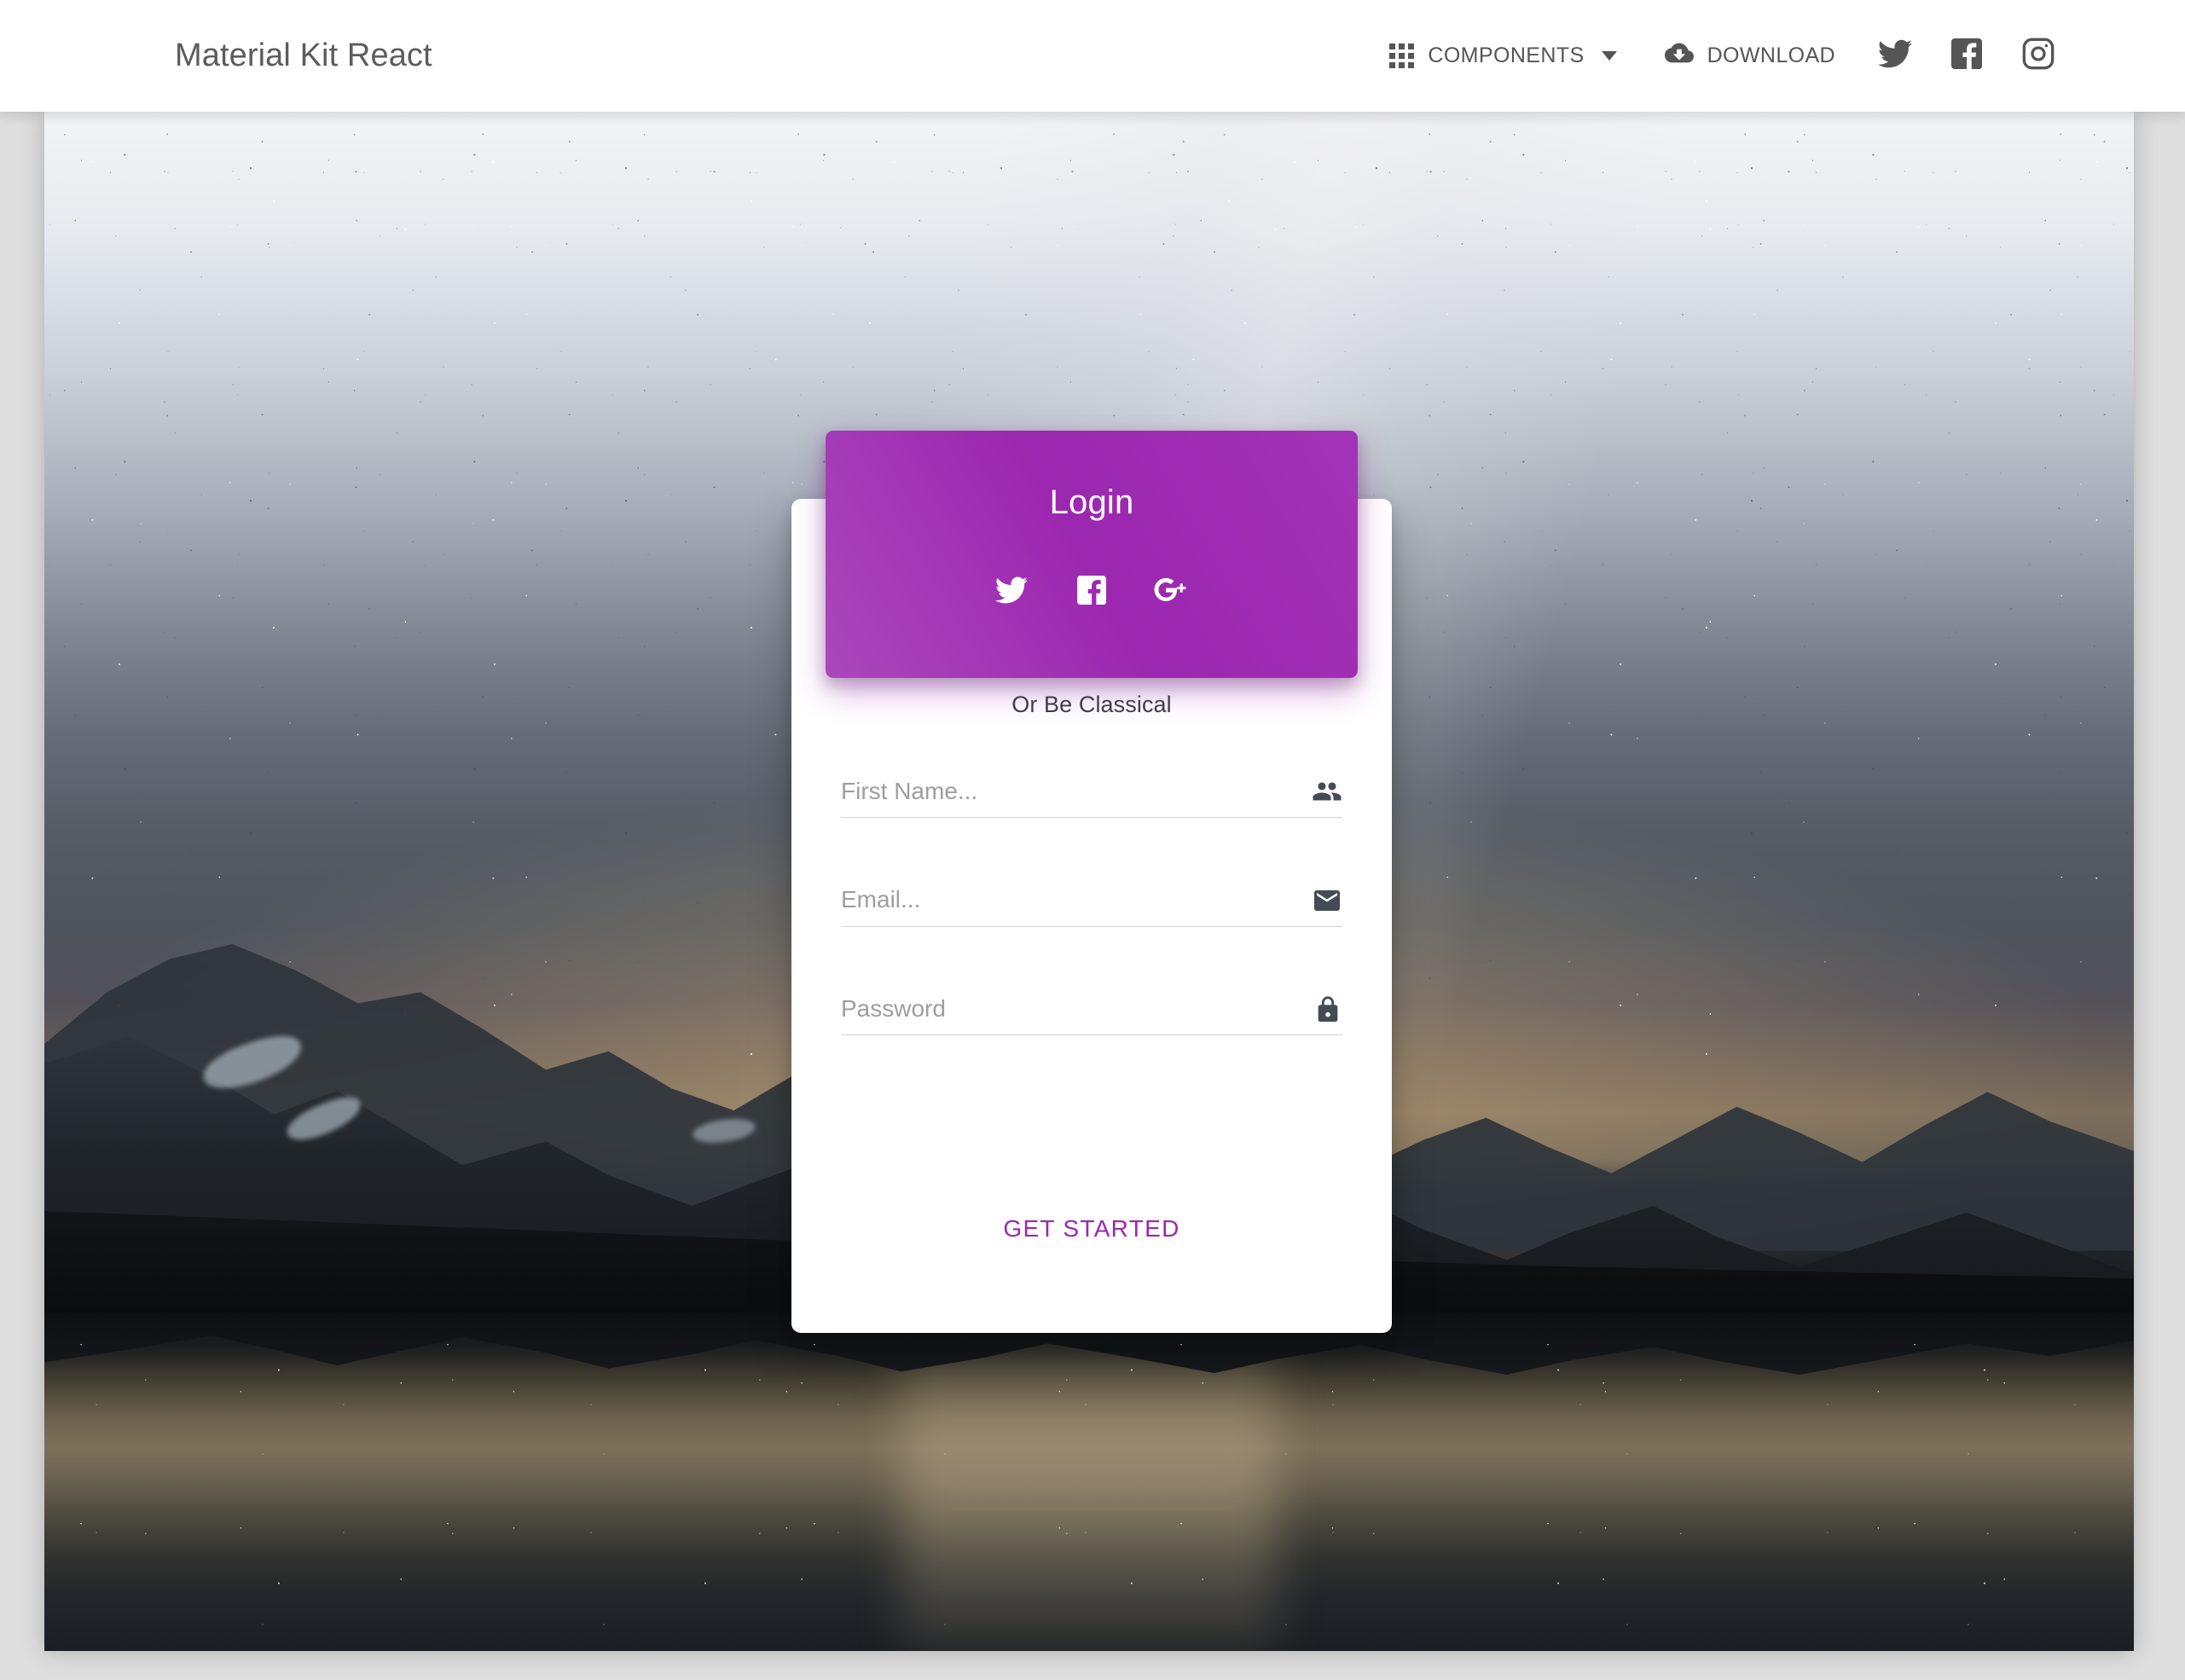  I want to click on nav-item-download-label: DOWNLOAD, so click(1771, 55).